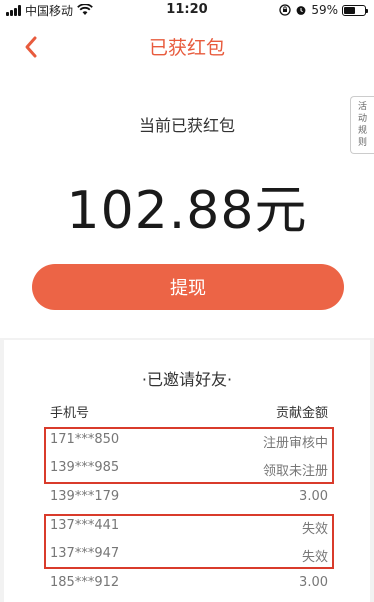 This screenshot has width=374, height=602. I want to click on status-bar-right: 59%, so click(323, 10).